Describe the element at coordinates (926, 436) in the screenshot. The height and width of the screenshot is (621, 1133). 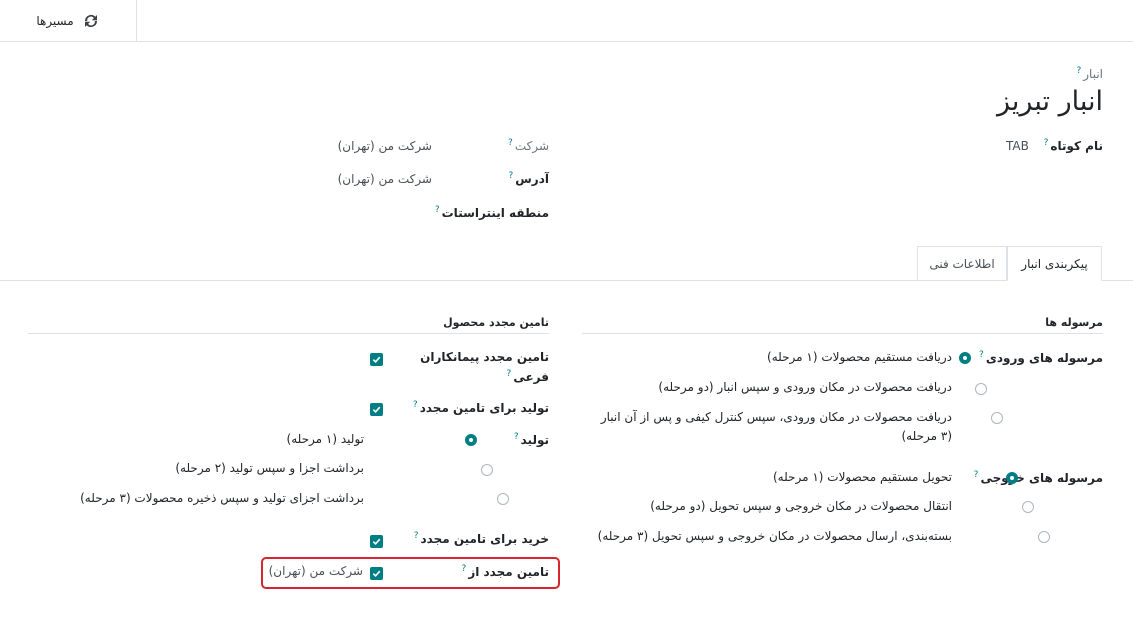
I see `incoming-option-3-label-cont: (۳ مرحله)` at that location.